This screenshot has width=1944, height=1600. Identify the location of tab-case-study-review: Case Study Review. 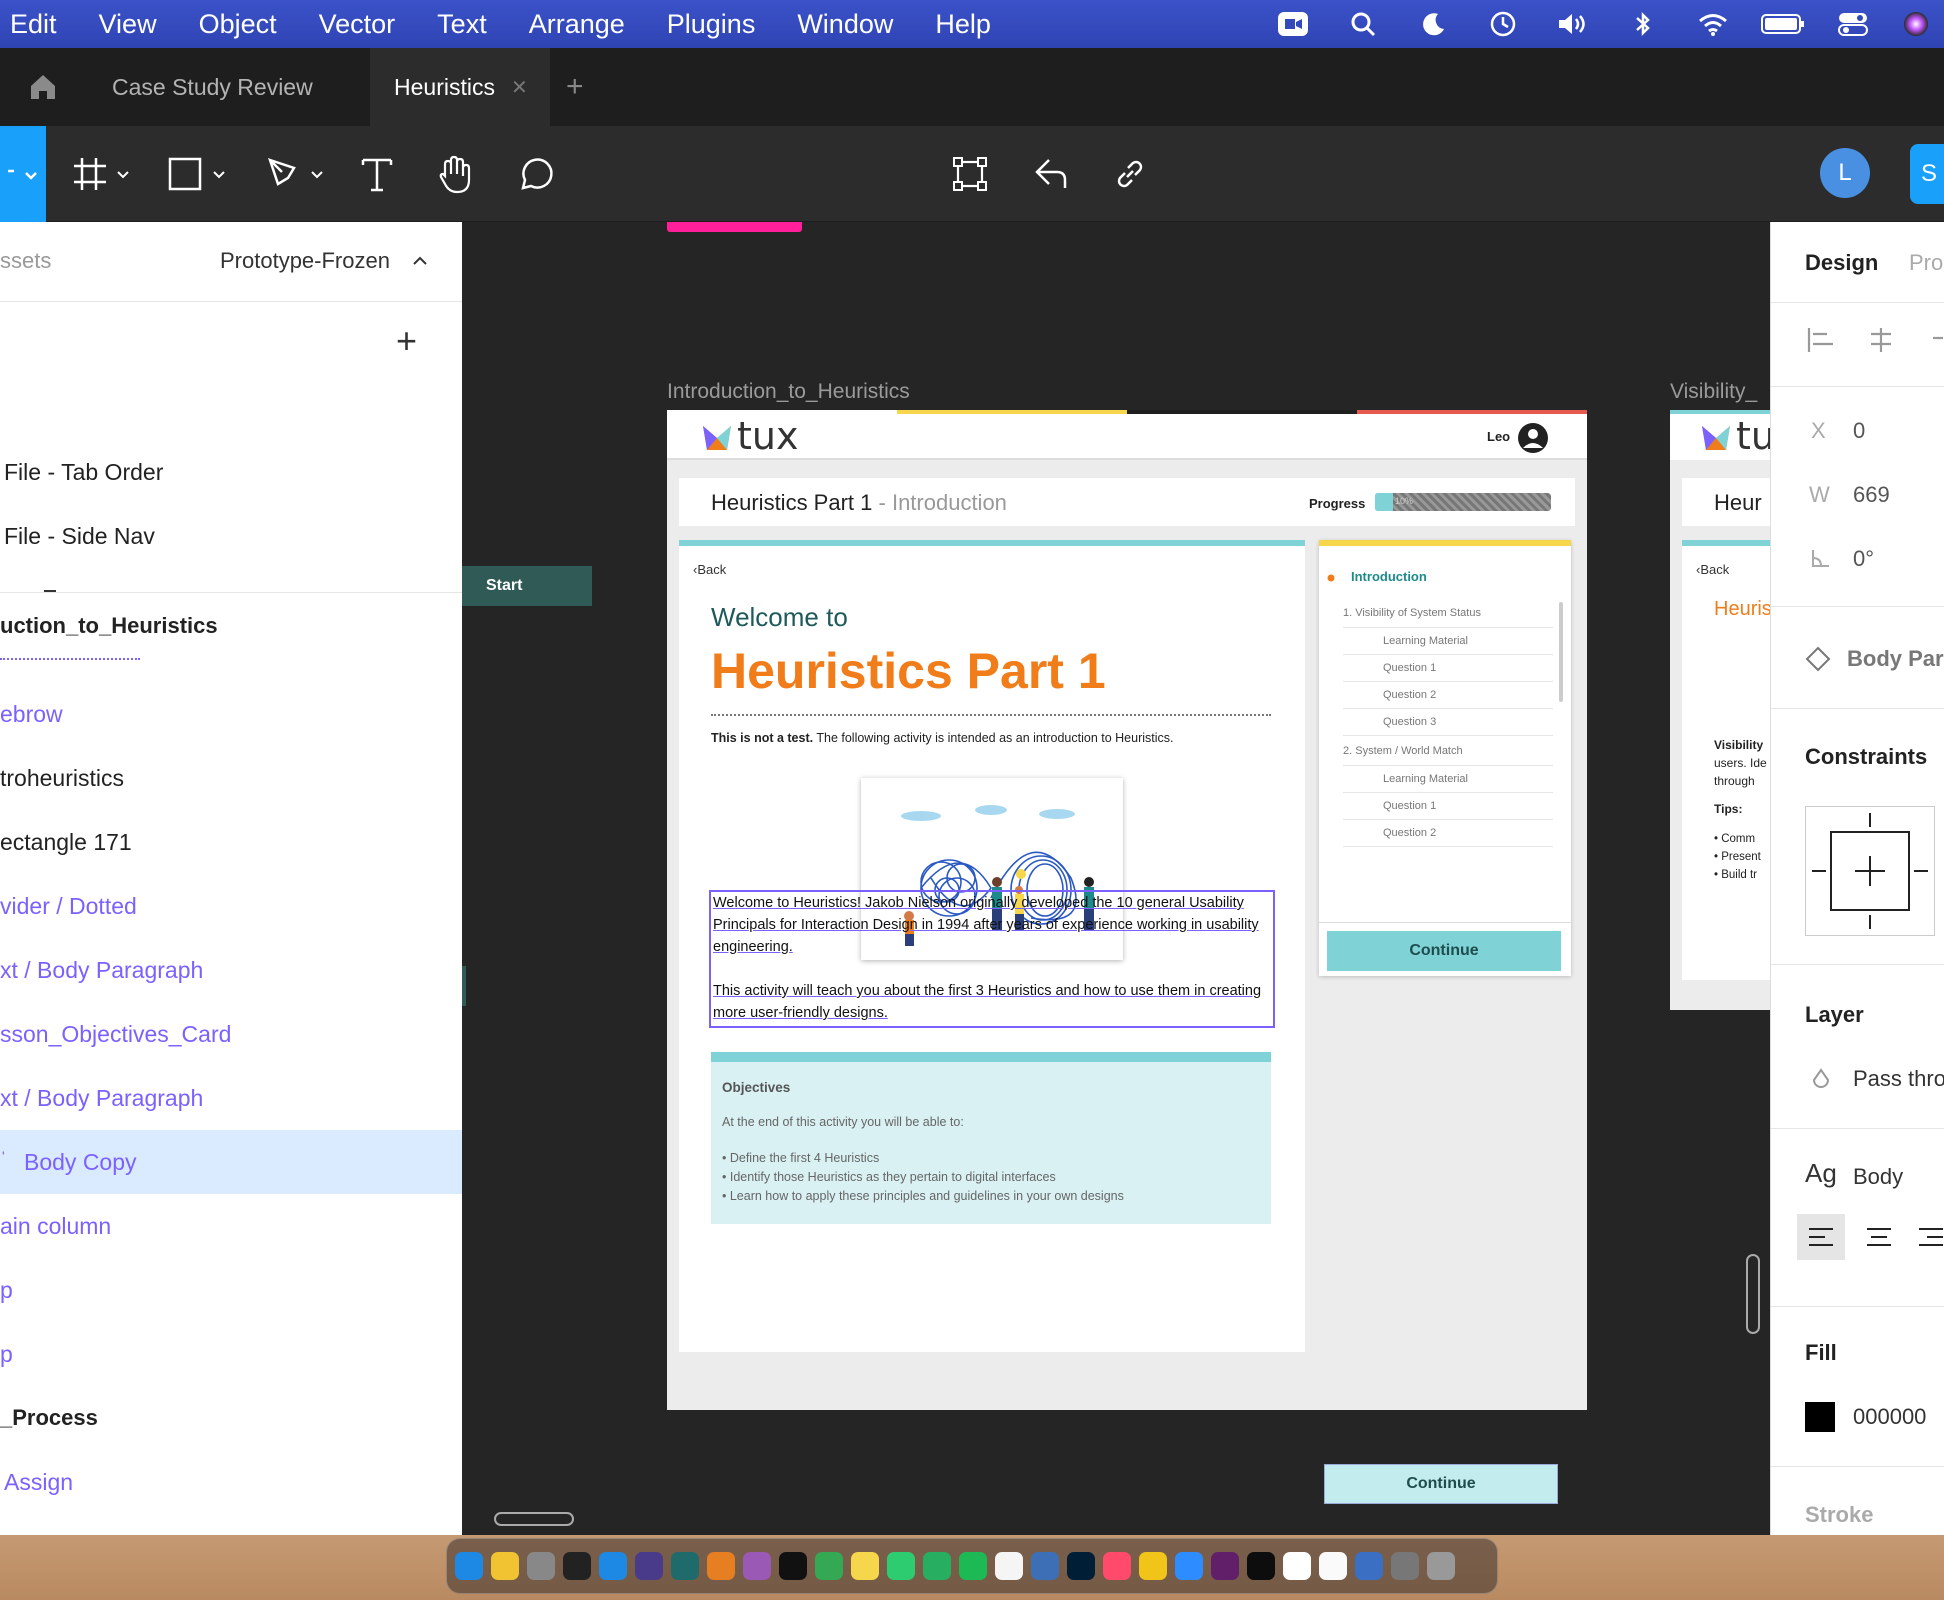
(228, 87).